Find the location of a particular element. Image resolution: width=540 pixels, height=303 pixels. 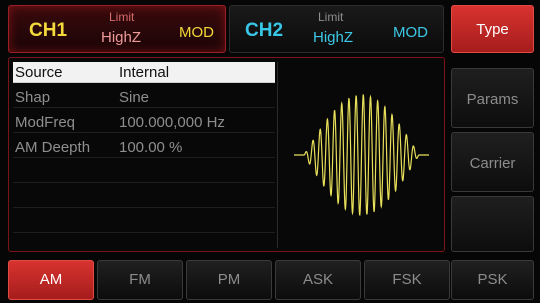

ch1-impedance: HighZ is located at coordinates (121, 37).